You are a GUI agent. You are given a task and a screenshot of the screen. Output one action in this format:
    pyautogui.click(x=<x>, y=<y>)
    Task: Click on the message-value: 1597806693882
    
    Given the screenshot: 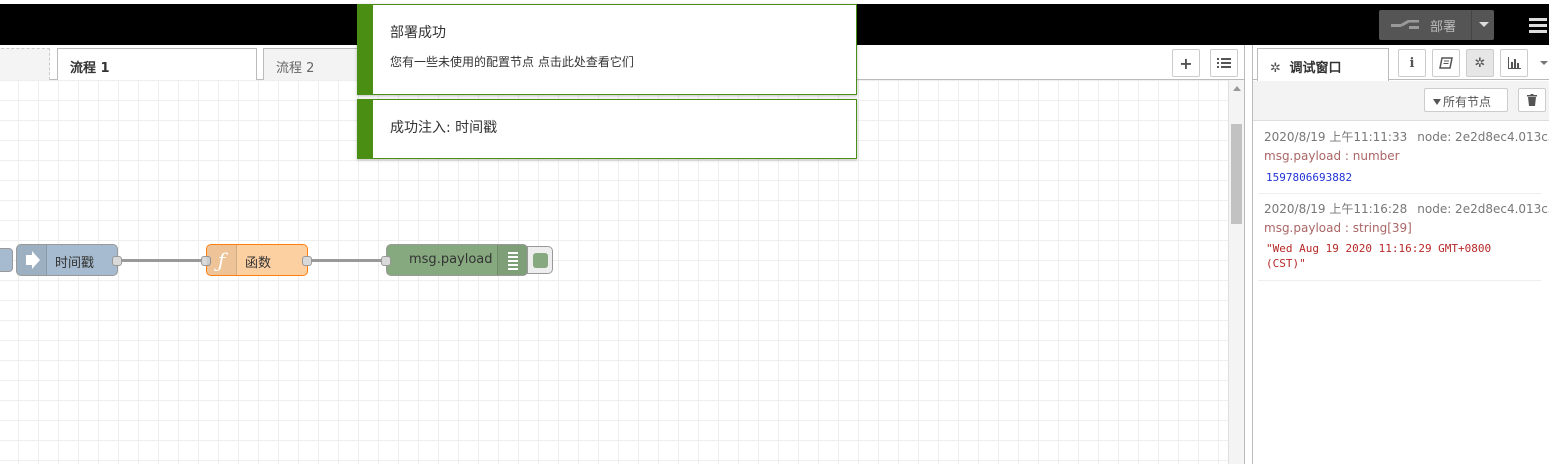 What is the action you would take?
    pyautogui.click(x=1309, y=177)
    